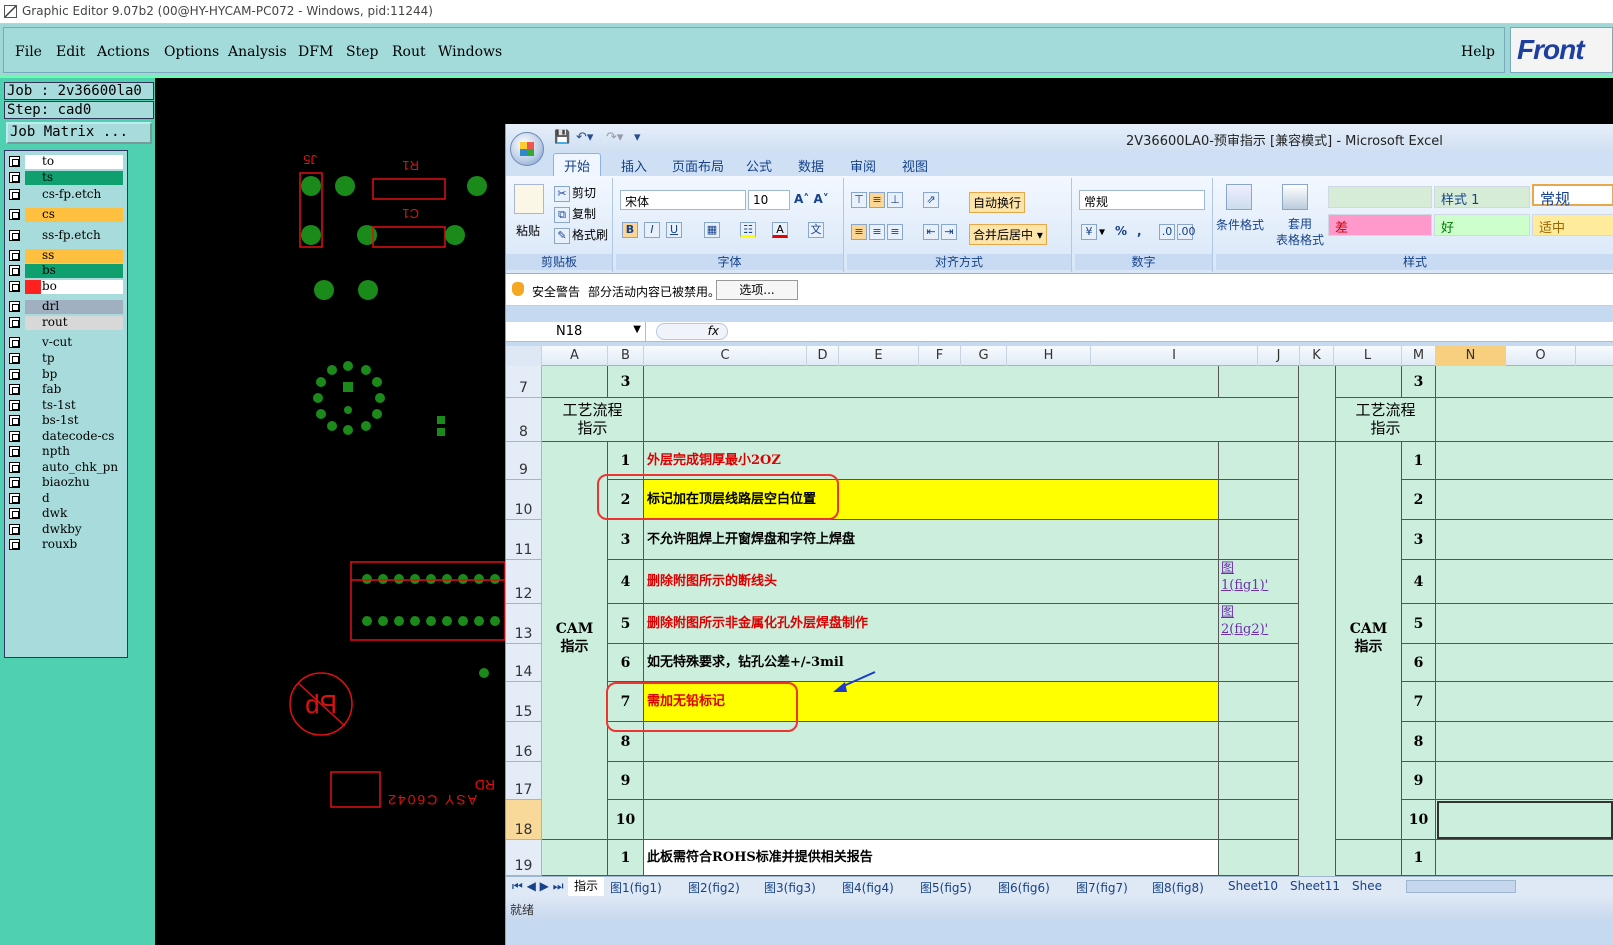  What do you see at coordinates (528, 230) in the screenshot?
I see `paste-button: 粘贴` at bounding box center [528, 230].